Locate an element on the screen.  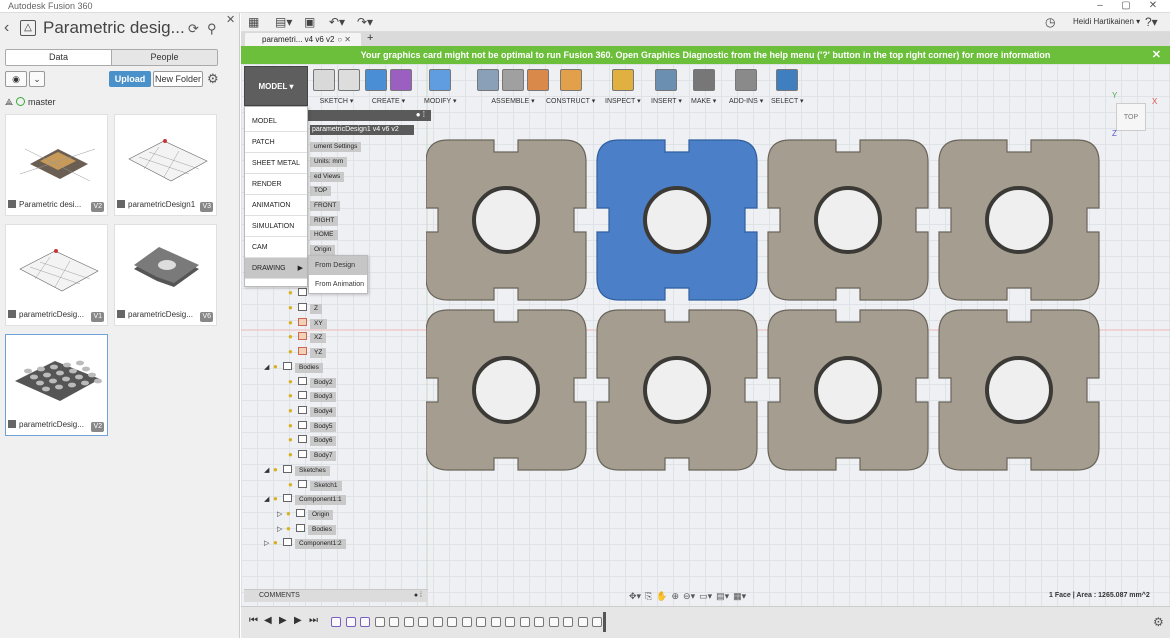
workspace-item: SHEET METAL is located at coordinates (276, 163).